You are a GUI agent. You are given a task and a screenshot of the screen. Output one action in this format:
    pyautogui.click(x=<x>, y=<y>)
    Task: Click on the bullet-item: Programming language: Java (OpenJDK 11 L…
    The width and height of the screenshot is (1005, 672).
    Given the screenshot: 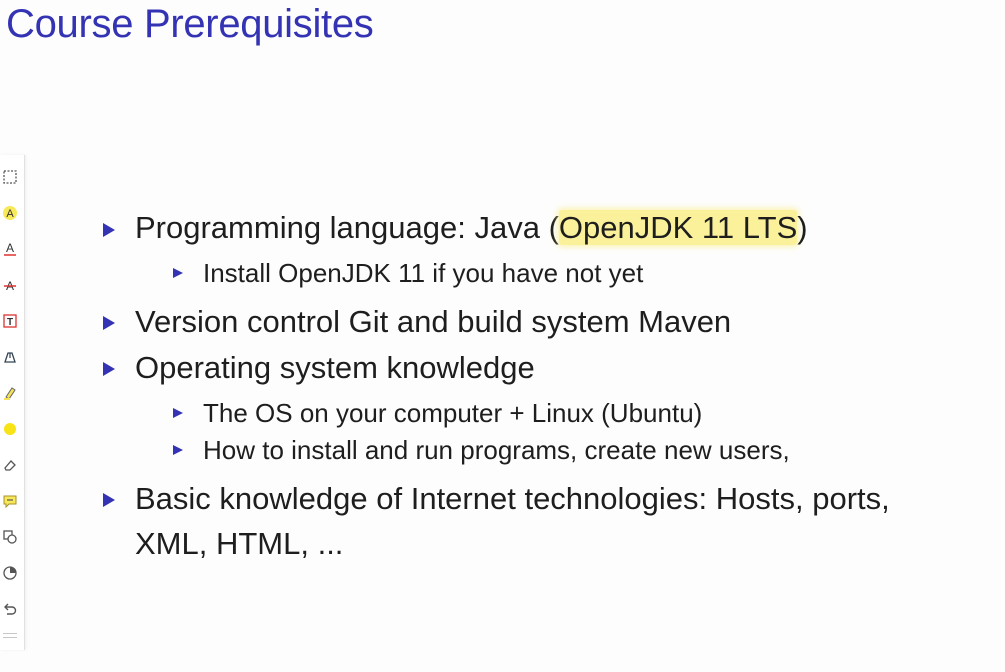 What is the action you would take?
    pyautogui.click(x=471, y=228)
    